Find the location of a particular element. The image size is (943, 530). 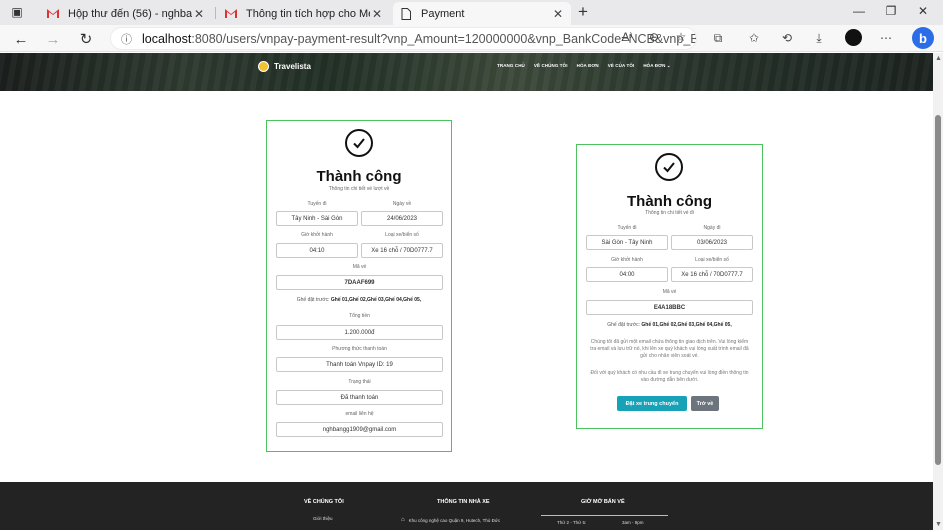

logo-icon is located at coordinates (263, 66).